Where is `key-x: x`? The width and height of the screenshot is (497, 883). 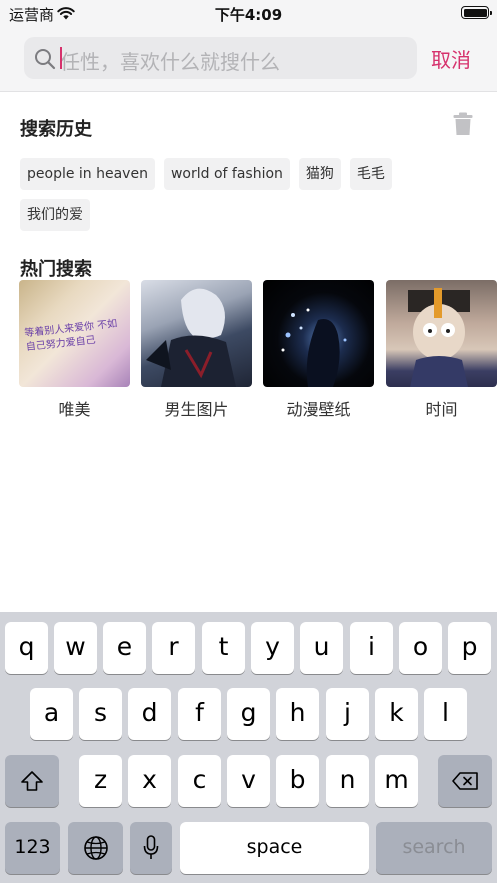
key-x: x is located at coordinates (149, 781).